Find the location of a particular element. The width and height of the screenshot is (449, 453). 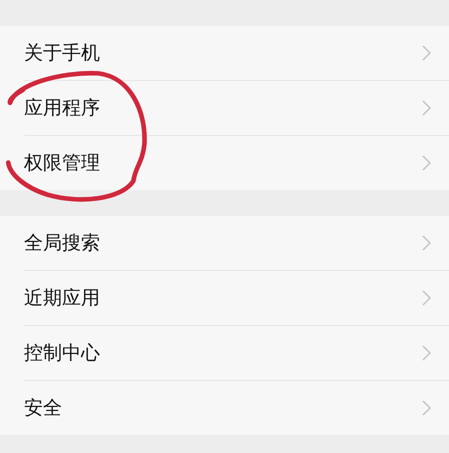

menu-item-label: 权限管理 is located at coordinates (62, 163).